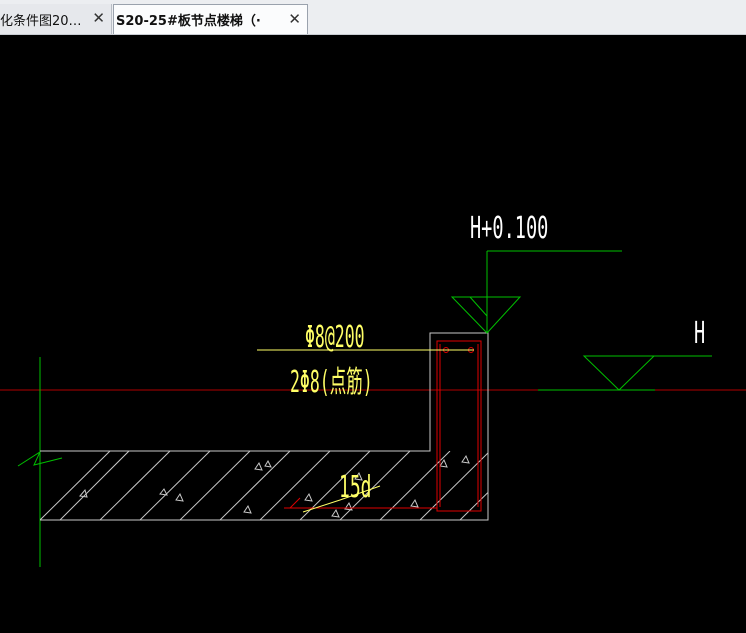  What do you see at coordinates (331, 382) in the screenshot?
I see `rebar-label-bottom: 2Φ8(点筋)` at bounding box center [331, 382].